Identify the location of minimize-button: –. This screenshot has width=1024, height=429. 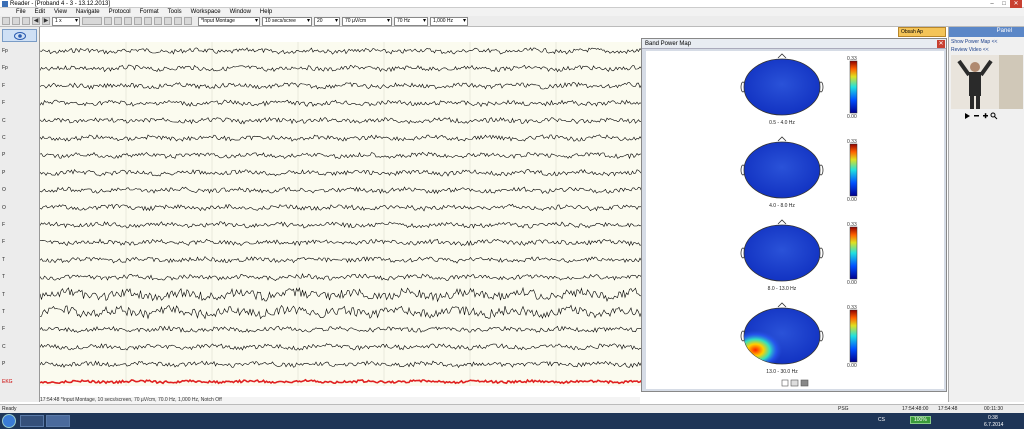
(992, 4).